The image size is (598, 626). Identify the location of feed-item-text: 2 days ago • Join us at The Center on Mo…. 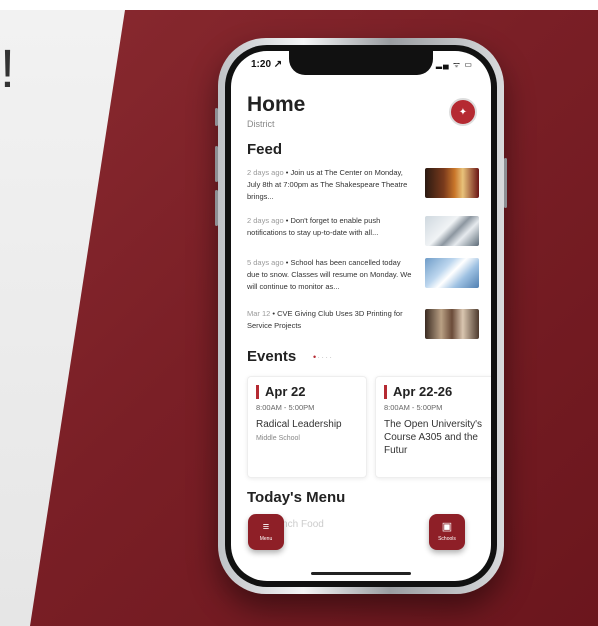
(329, 185).